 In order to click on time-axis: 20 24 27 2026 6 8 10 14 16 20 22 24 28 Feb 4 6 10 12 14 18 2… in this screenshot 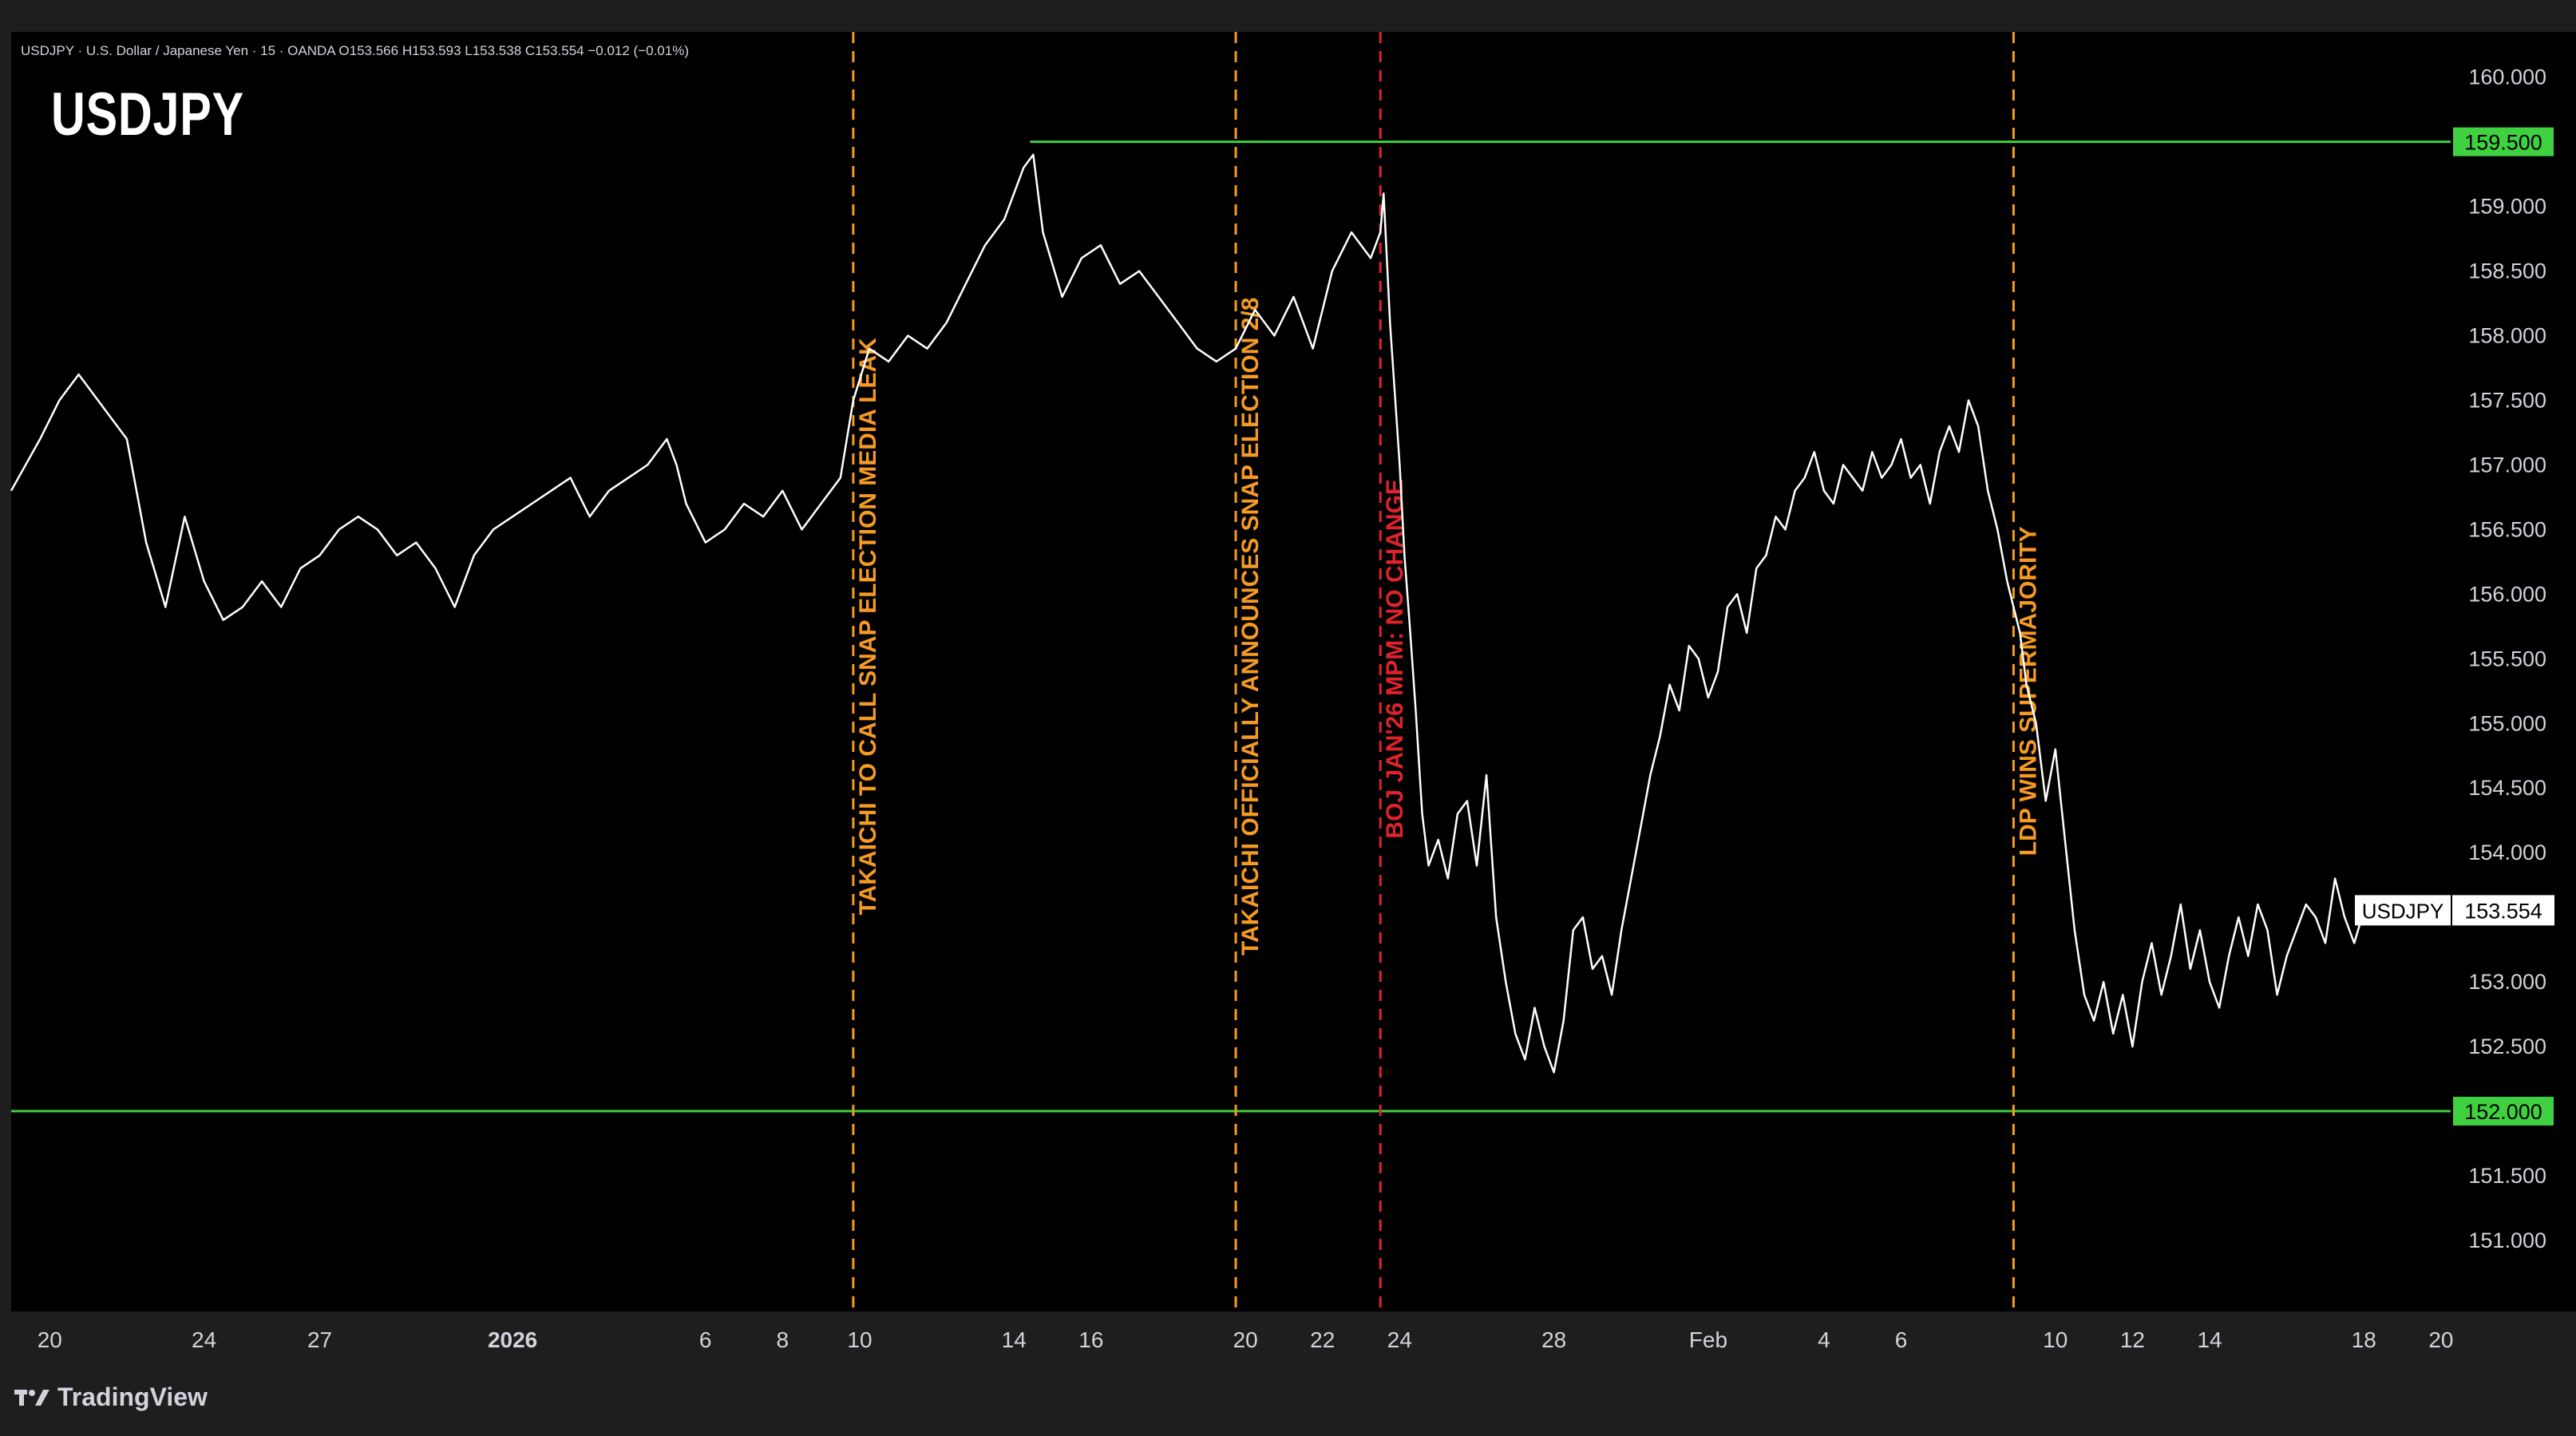, I will do `click(1246, 1339)`.